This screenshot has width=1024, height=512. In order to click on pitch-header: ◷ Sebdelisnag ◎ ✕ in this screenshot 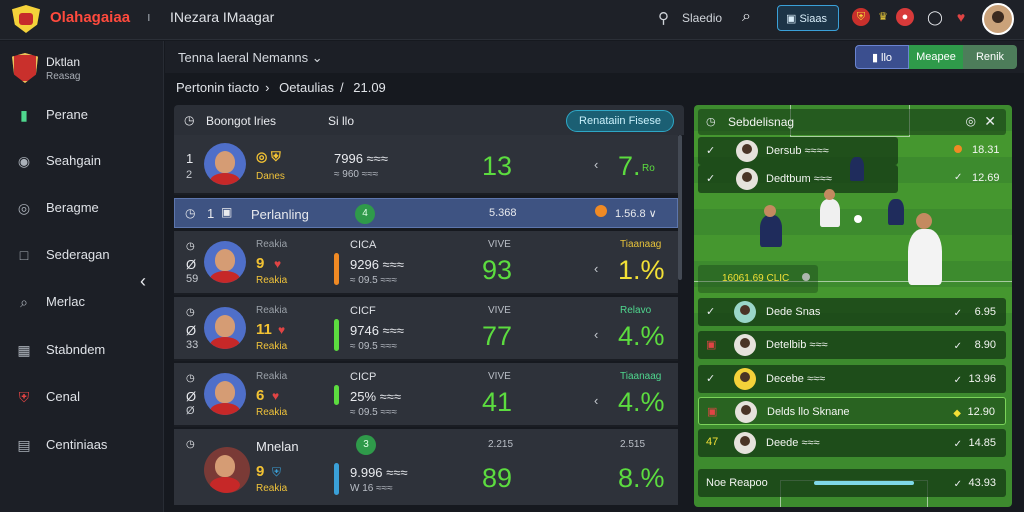, I will do `click(852, 122)`.